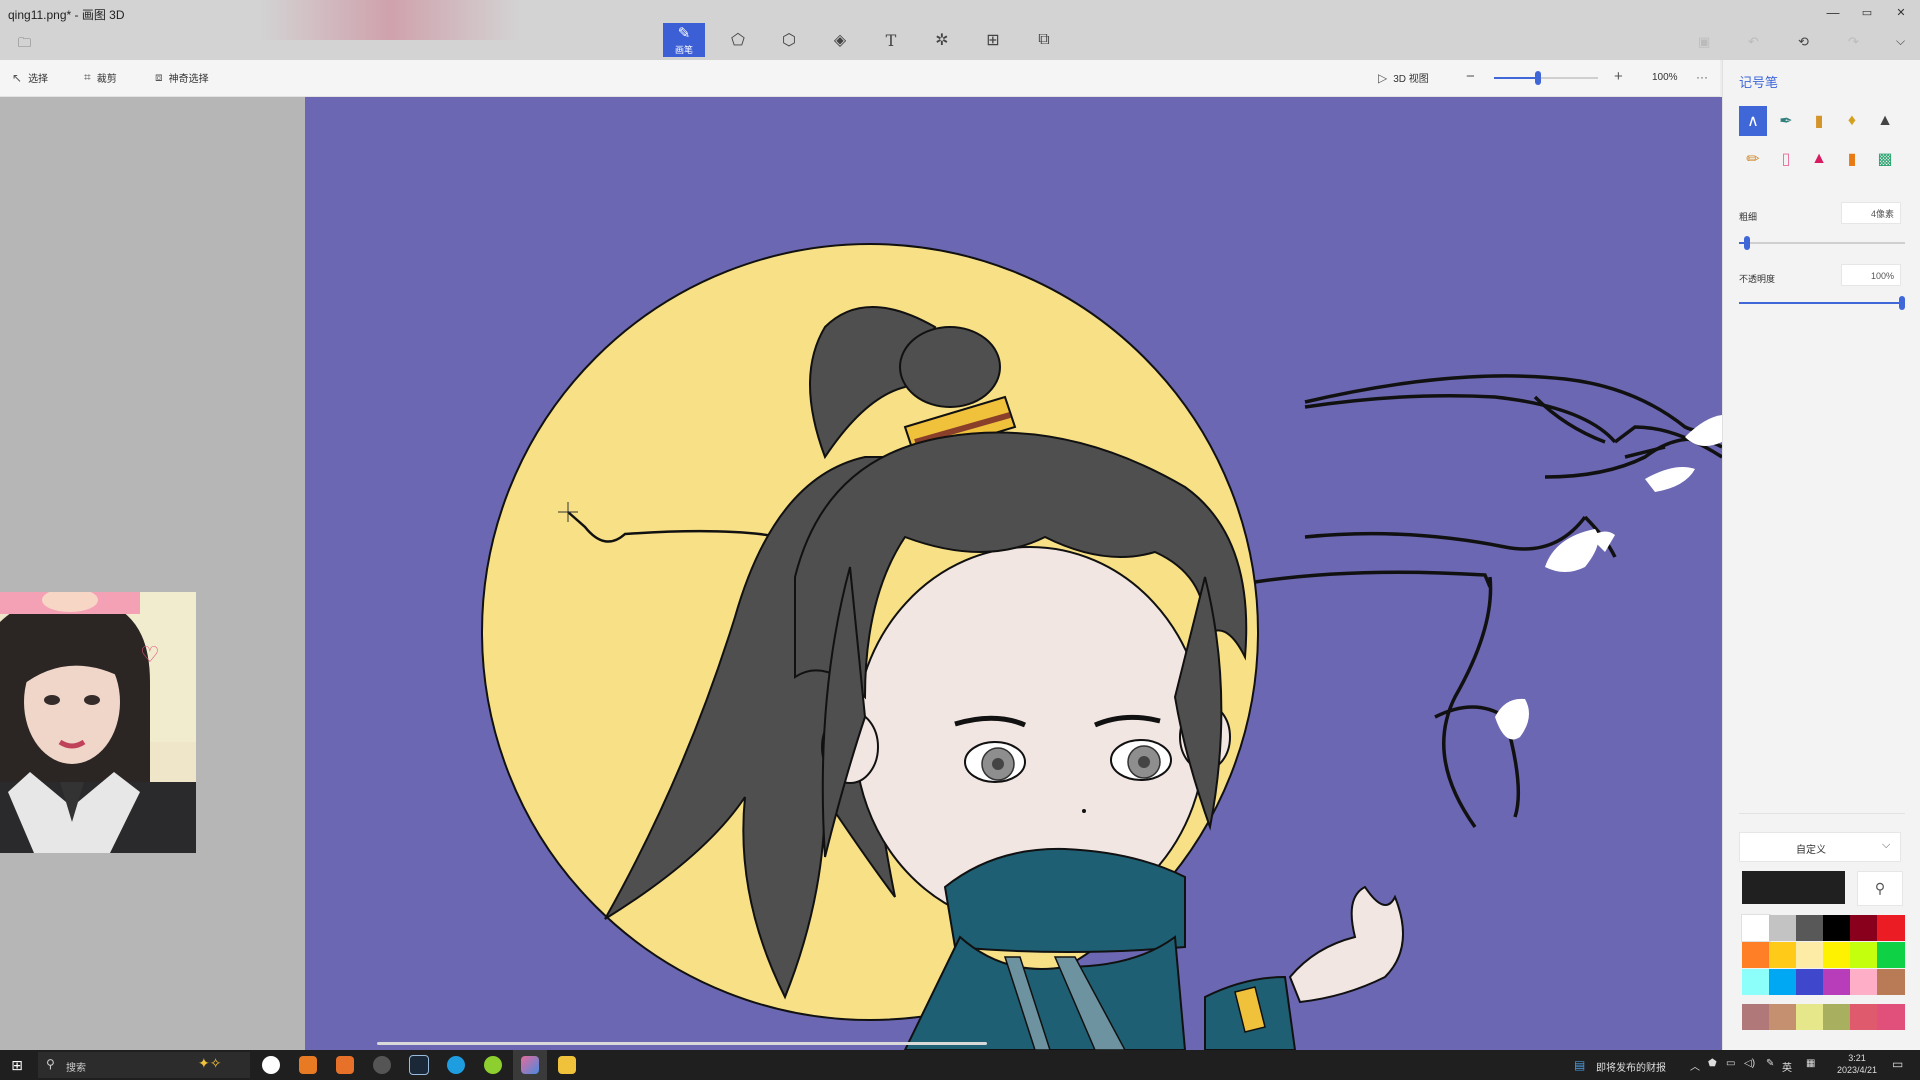 The image size is (1920, 1080). What do you see at coordinates (1704, 42) in the screenshot?
I see `paste-icon: ▣` at bounding box center [1704, 42].